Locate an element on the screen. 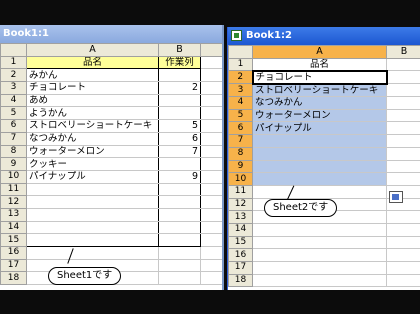 This screenshot has width=420, height=314. cell-name: あめ is located at coordinates (92, 100).